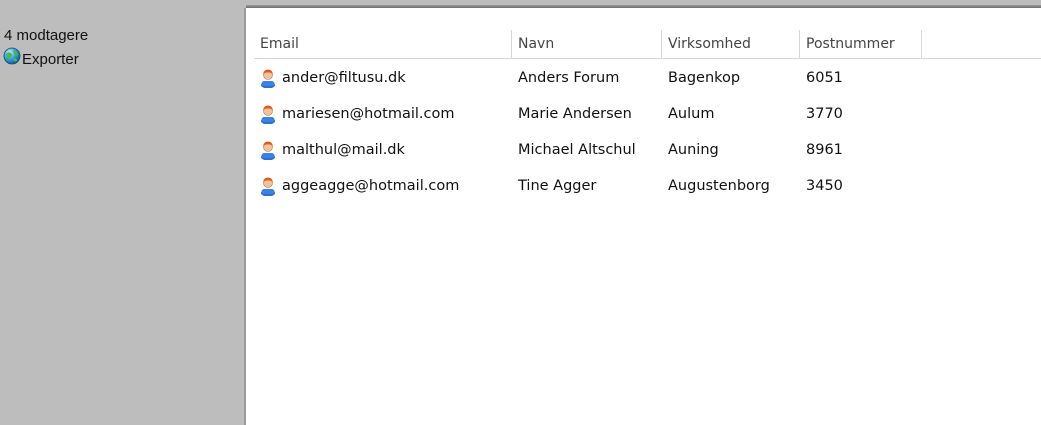 The image size is (1041, 425). Describe the element at coordinates (569, 78) in the screenshot. I see `name-cell: Anders Forum` at that location.